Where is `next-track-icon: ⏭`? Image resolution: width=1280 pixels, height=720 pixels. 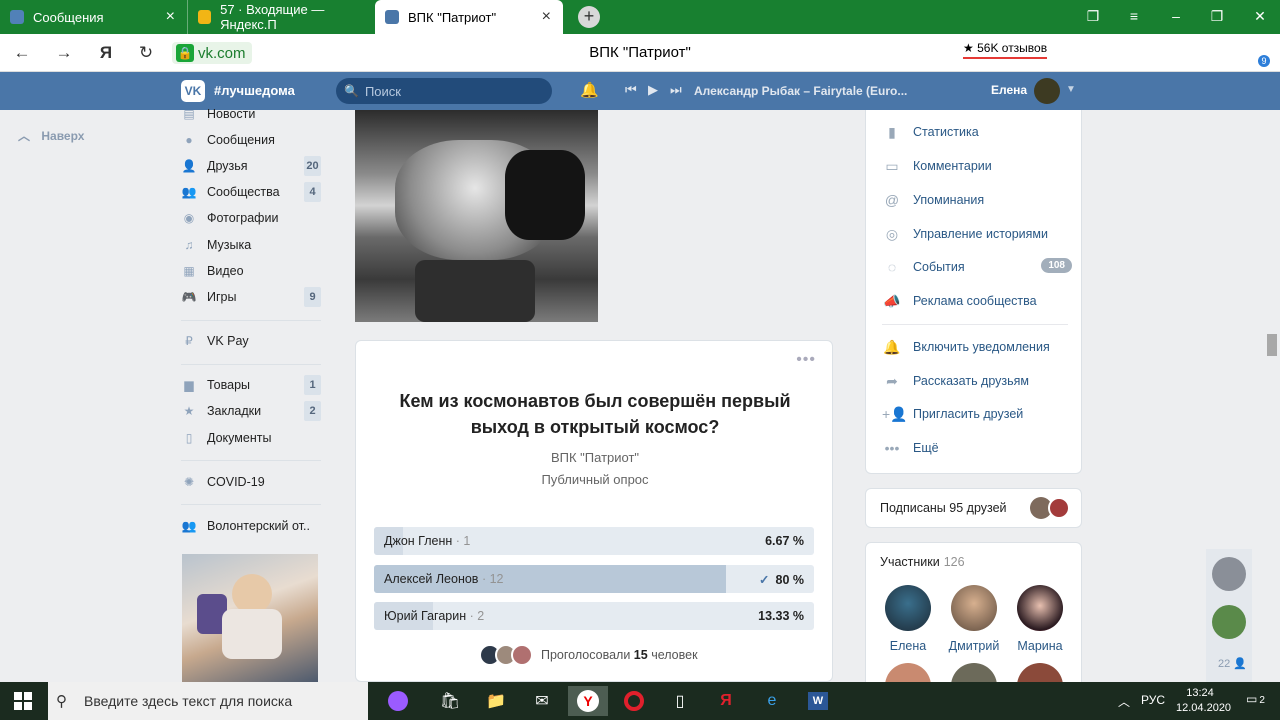 next-track-icon: ⏭ is located at coordinates (676, 90).